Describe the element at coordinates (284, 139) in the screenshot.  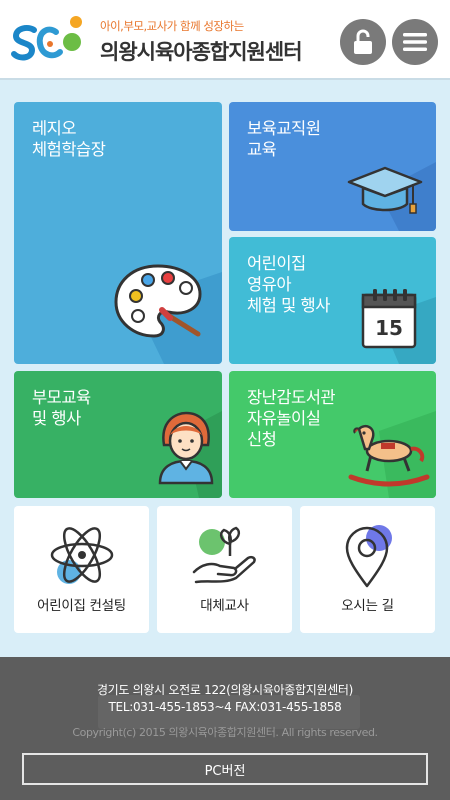
I see `tile-label: 보육교직원 교육` at that location.